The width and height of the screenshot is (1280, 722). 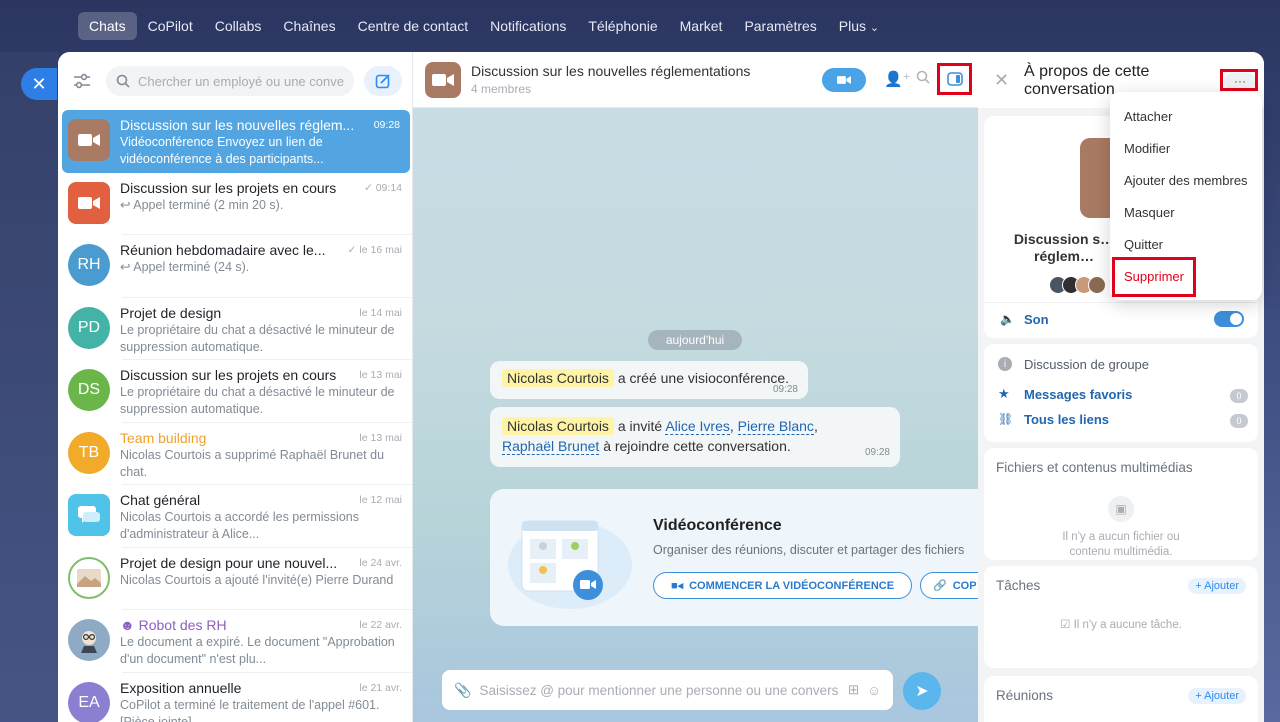 What do you see at coordinates (380, 687) in the screenshot?
I see `chat-item-date: le 21 avr.` at bounding box center [380, 687].